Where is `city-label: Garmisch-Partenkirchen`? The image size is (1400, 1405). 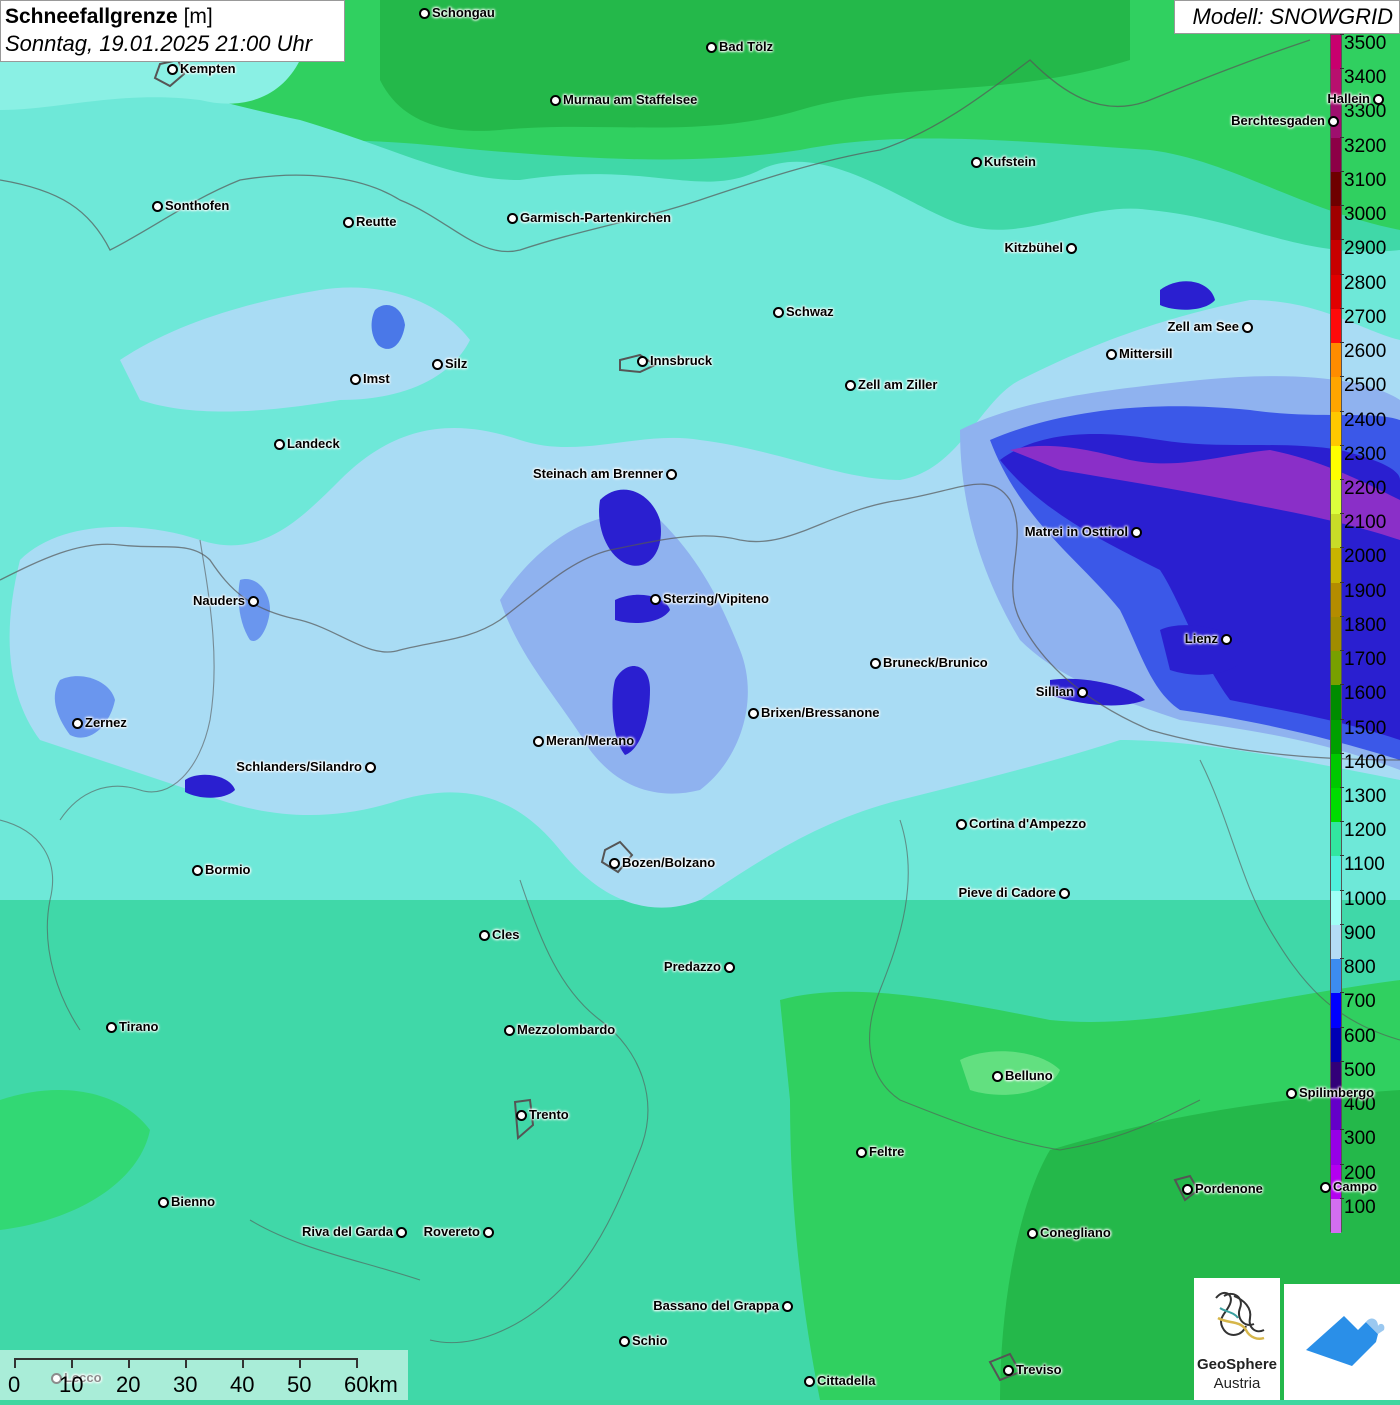
city-label: Garmisch-Partenkirchen is located at coordinates (596, 217).